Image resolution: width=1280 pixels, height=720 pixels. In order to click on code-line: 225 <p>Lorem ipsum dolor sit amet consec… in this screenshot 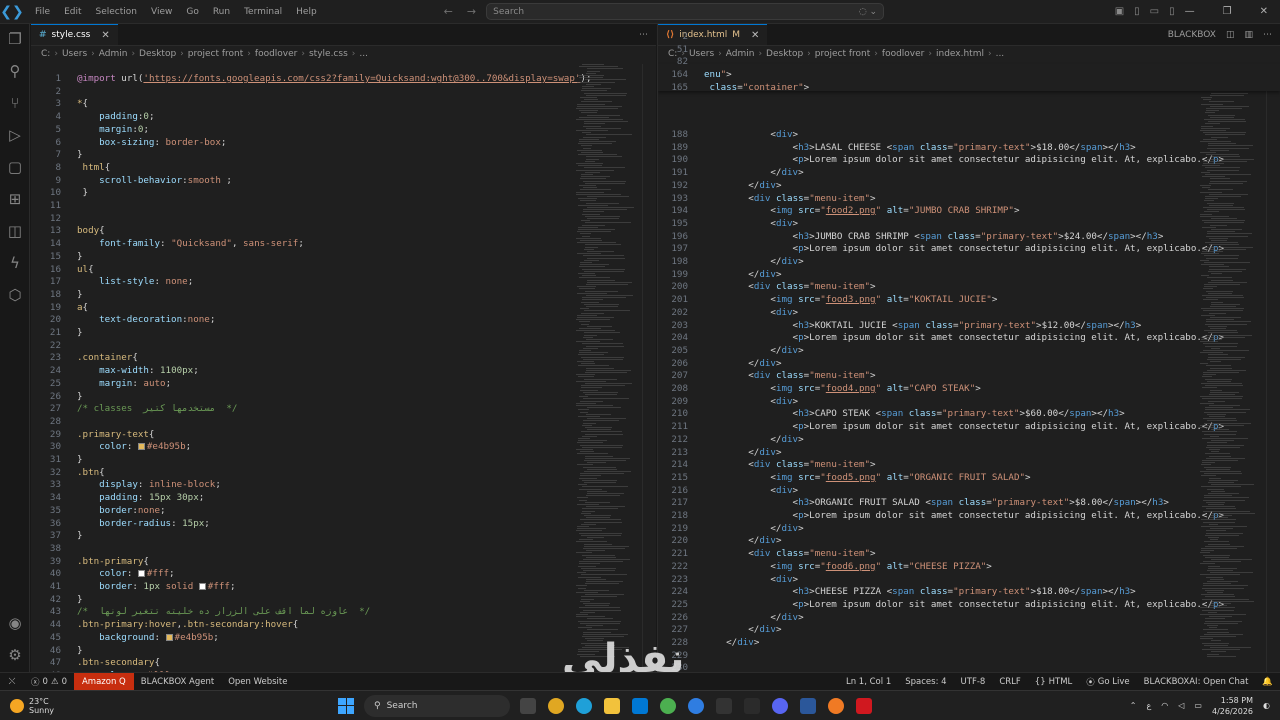, I will do `click(969, 605)`.